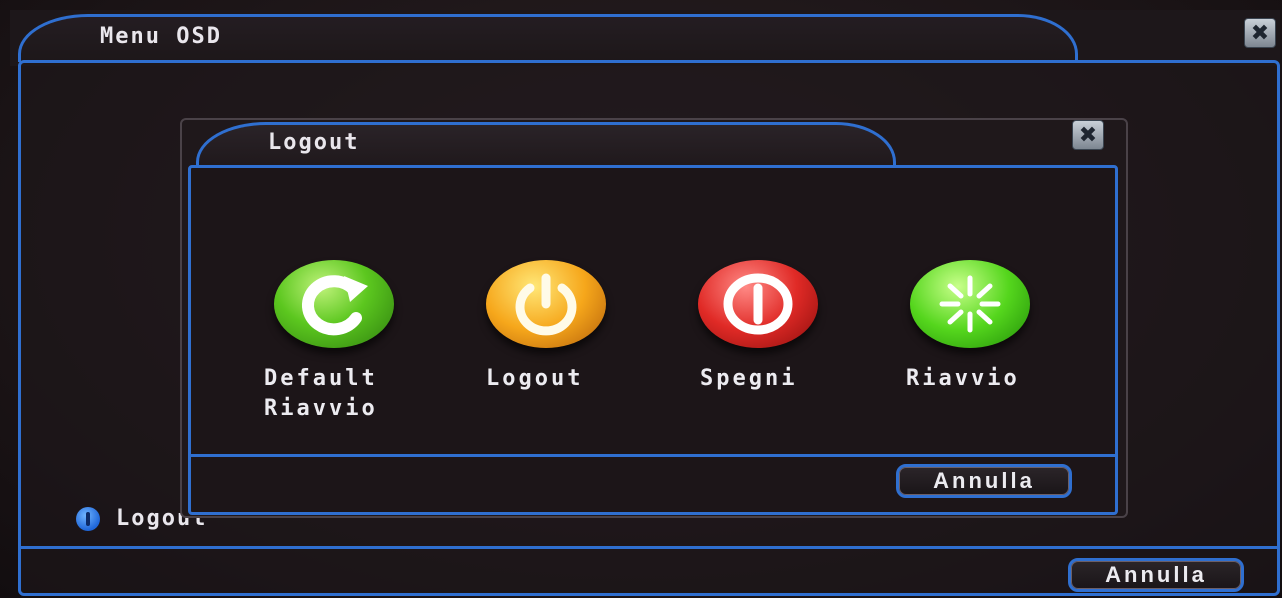 Image resolution: width=1282 pixels, height=598 pixels. Describe the element at coordinates (649, 547) in the screenshot. I see `outer-footer-divider` at that location.